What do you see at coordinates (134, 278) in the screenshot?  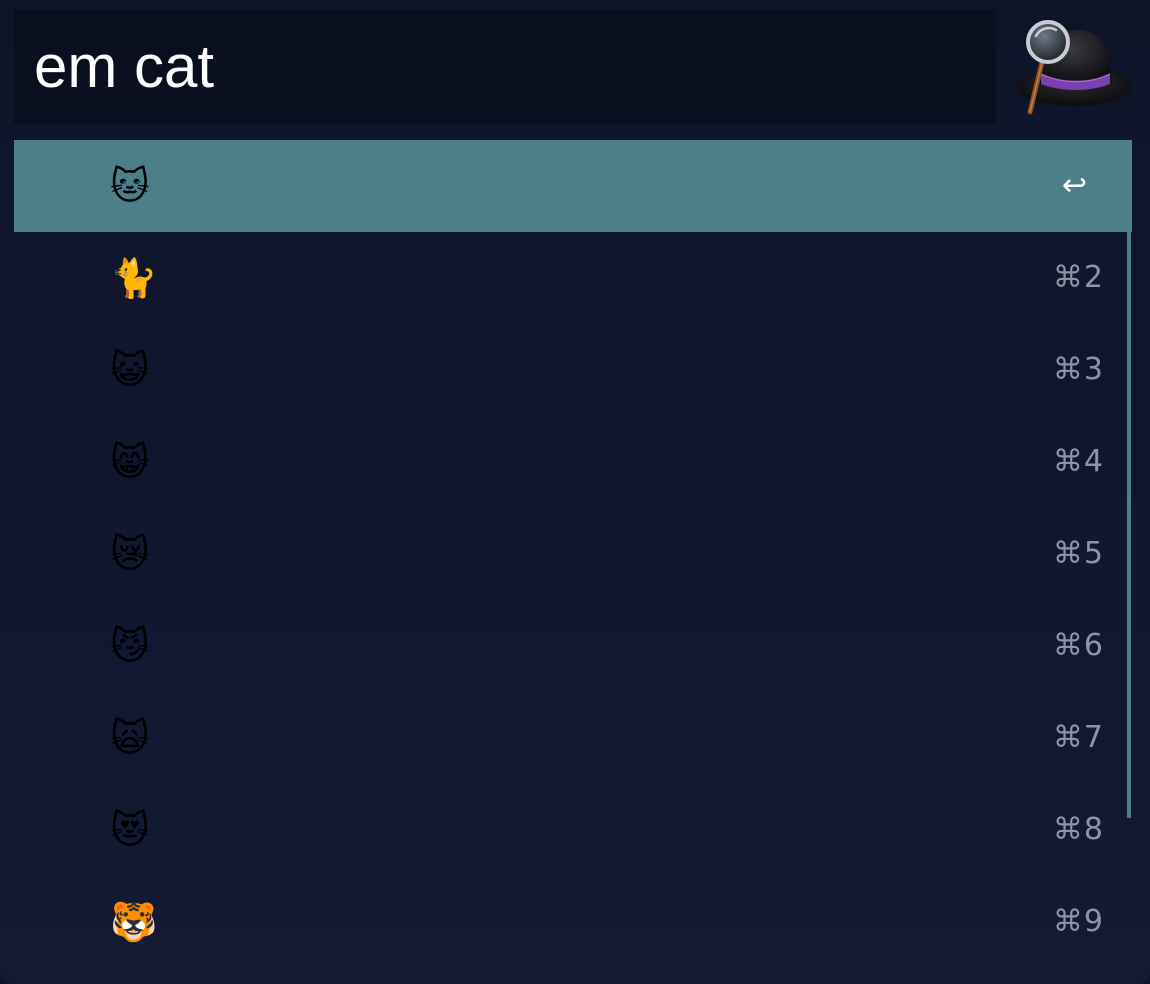 I see `cat-emoji: 🐈` at bounding box center [134, 278].